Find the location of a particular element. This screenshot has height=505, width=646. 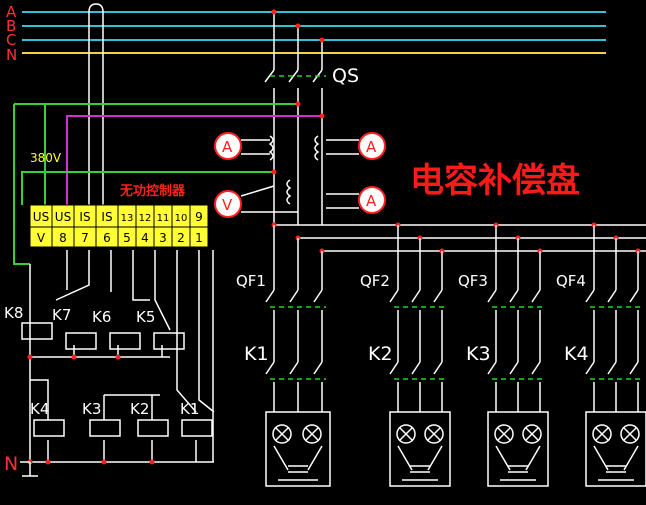

terminal-top-label-1: US is located at coordinates (63, 217).